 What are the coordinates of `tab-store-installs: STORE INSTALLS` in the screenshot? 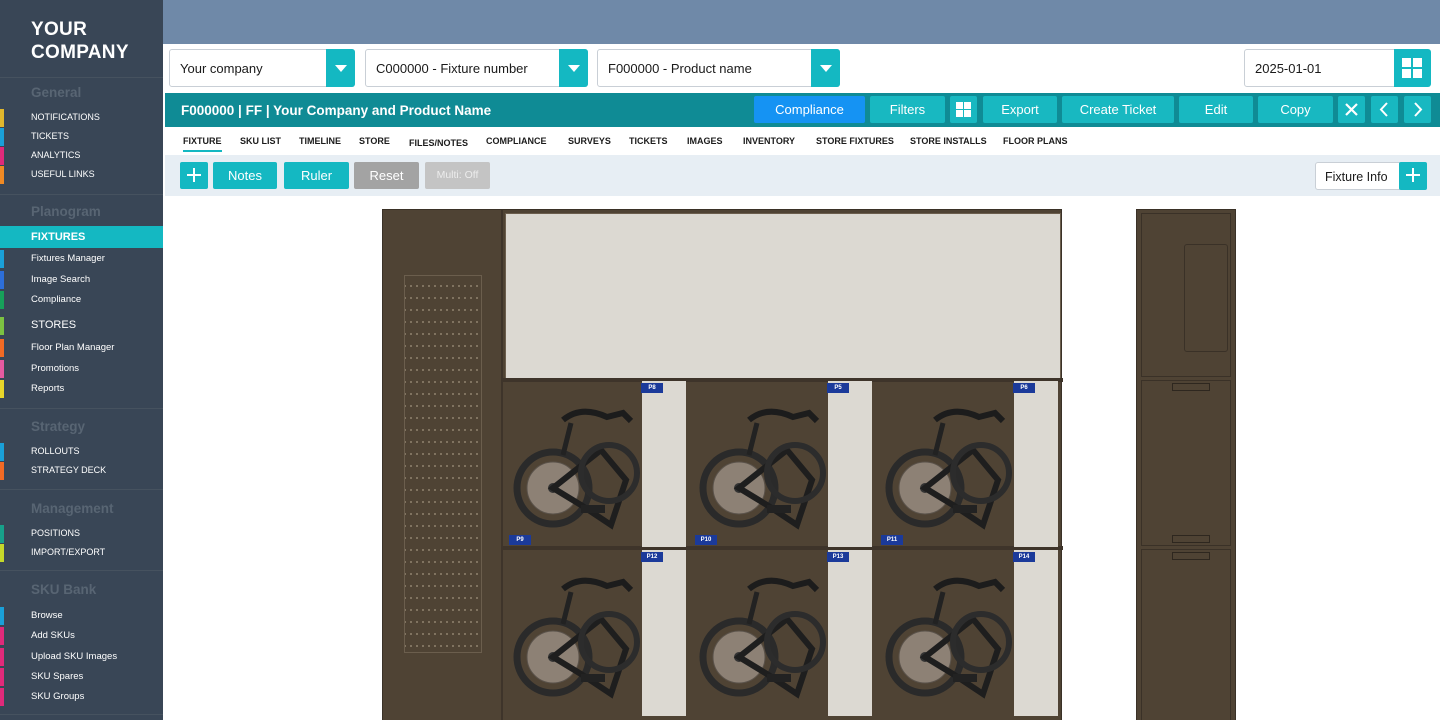 It's located at (948, 141).